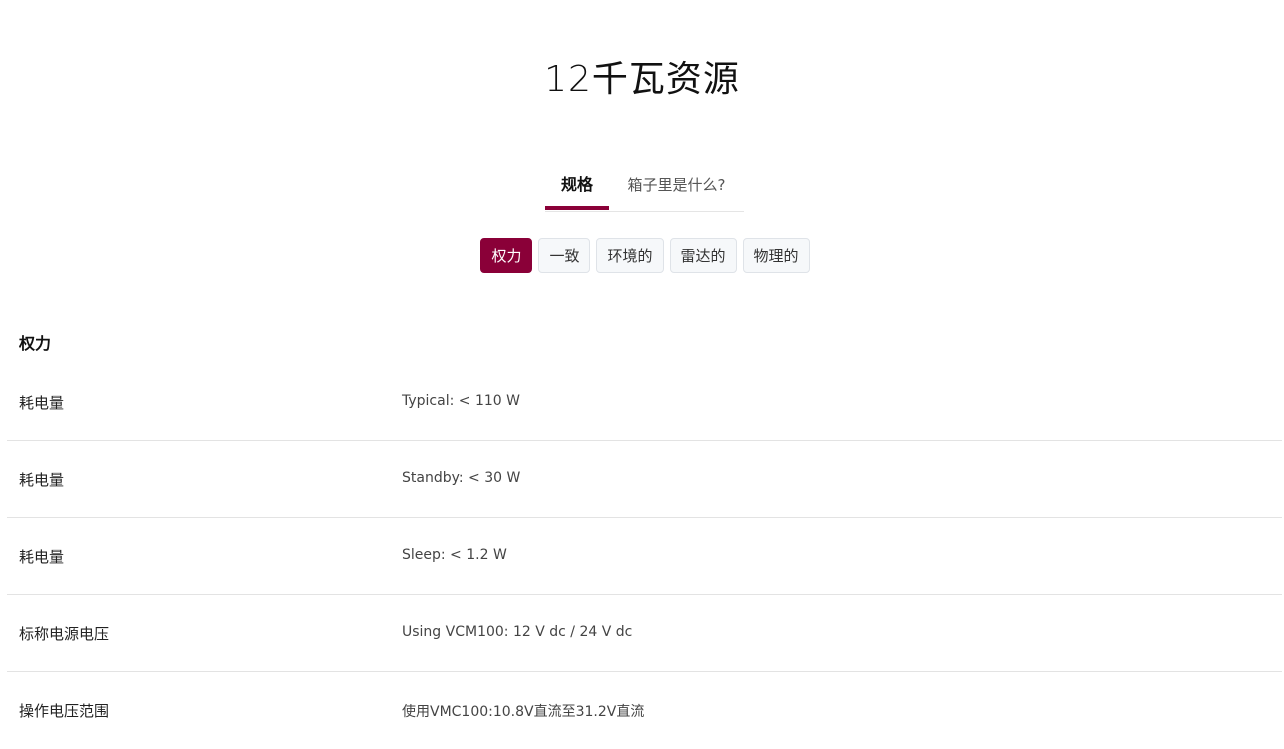 Image resolution: width=1284 pixels, height=749 pixels. I want to click on spec-row: 标称电源电压 Using VCM100: 12 V dc / 24 V dc, so click(644, 633).